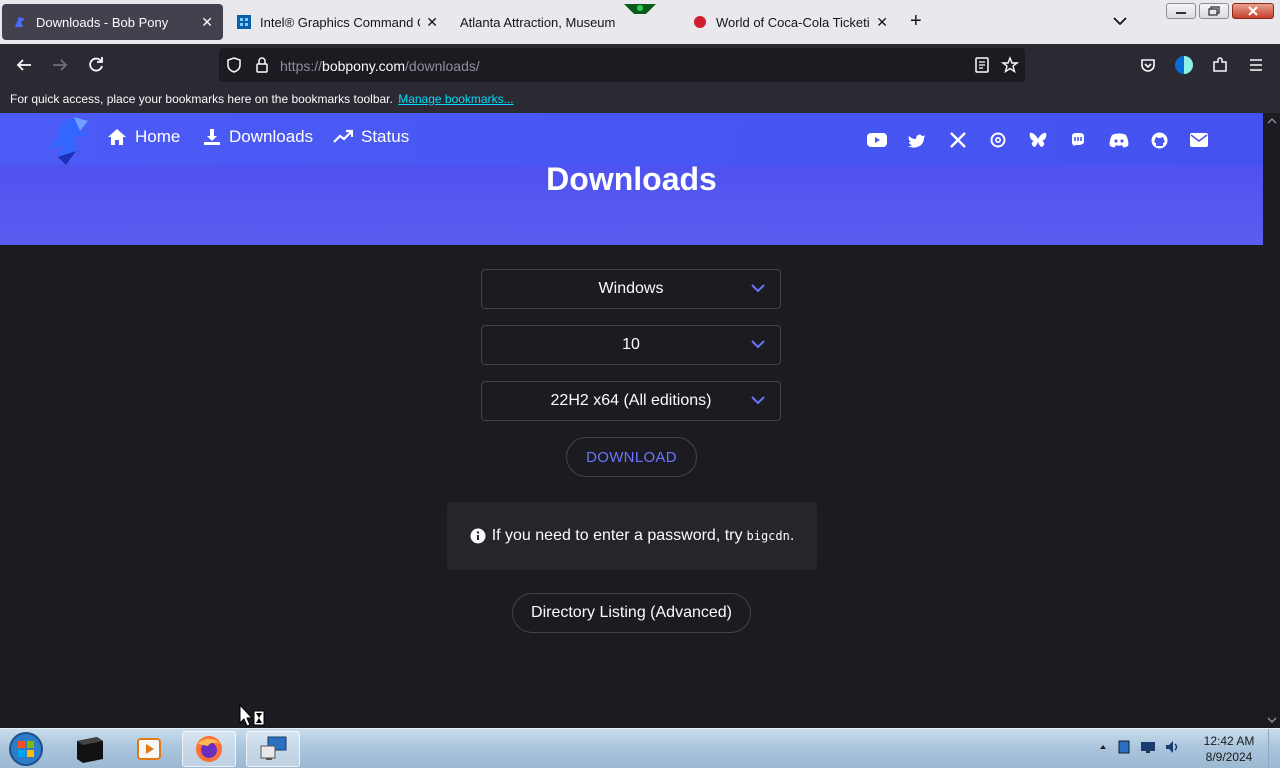  Describe the element at coordinates (1274, 748) in the screenshot. I see `show-desktop-button` at that location.